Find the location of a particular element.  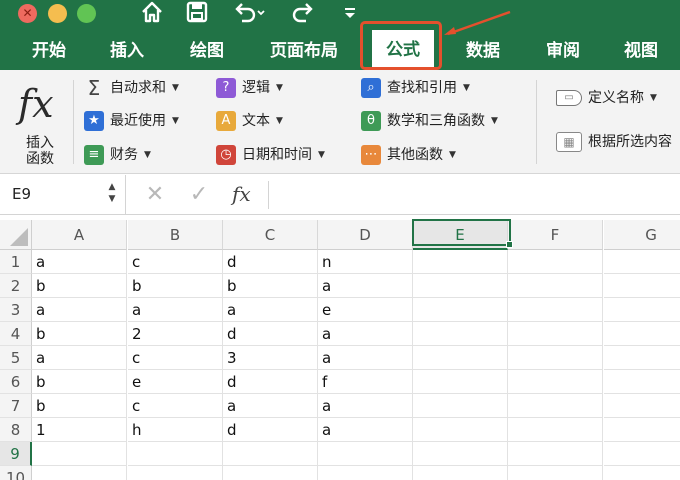

cell-f3 is located at coordinates (555, 310).